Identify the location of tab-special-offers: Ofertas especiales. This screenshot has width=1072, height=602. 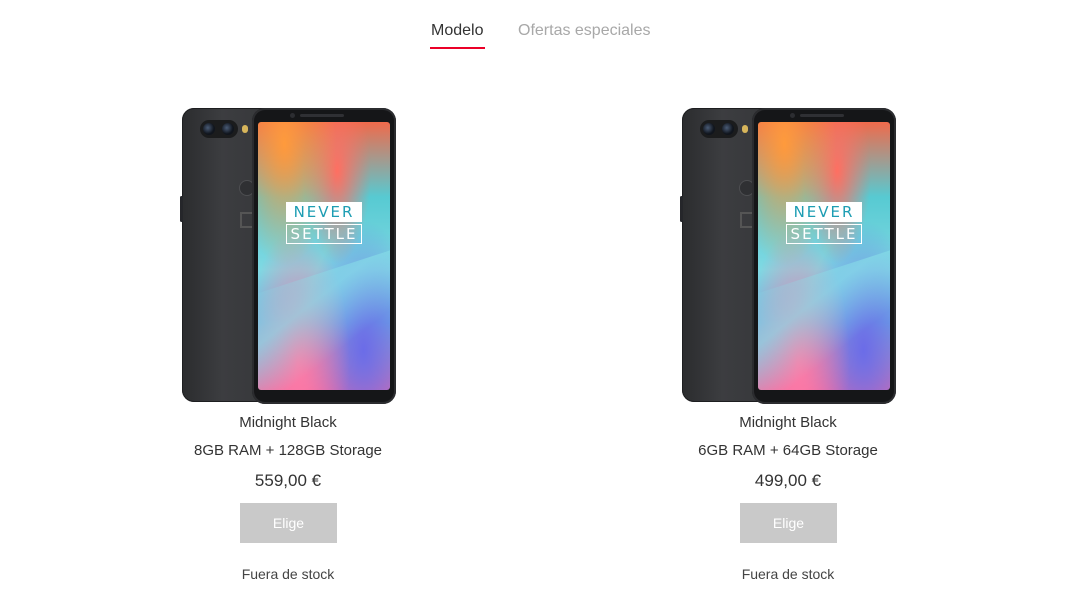
(584, 31).